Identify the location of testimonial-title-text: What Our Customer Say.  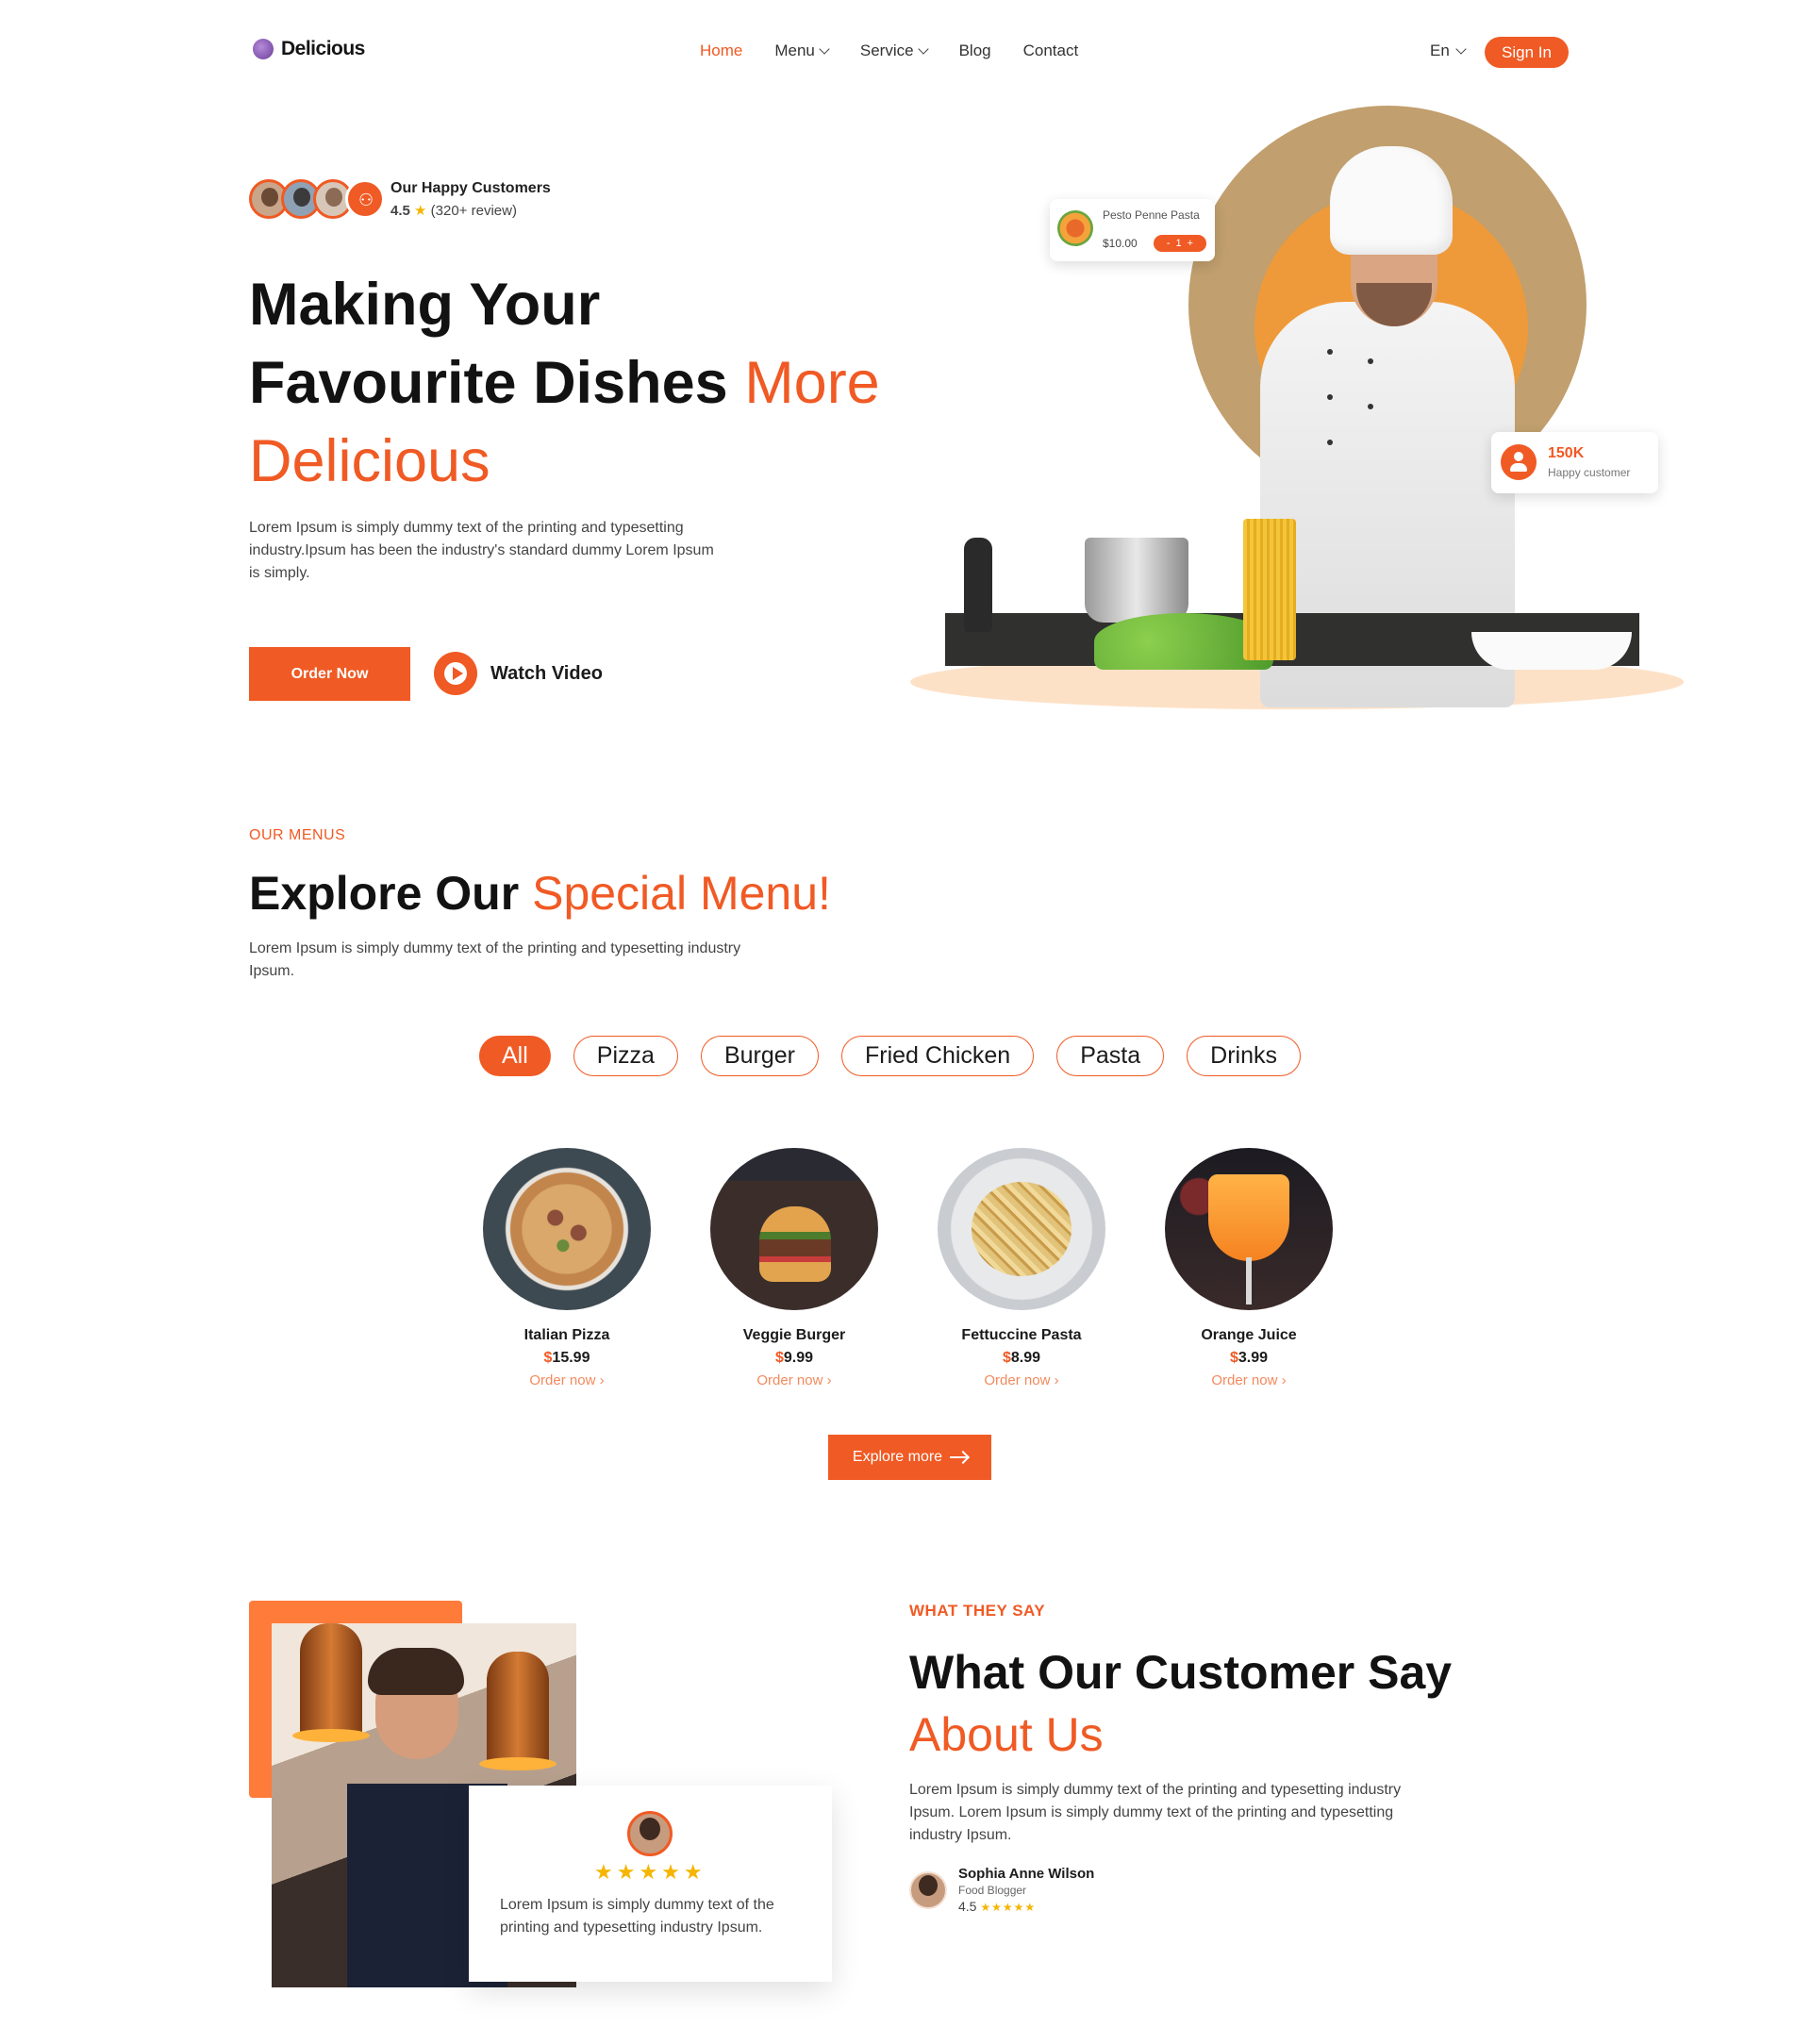
(1181, 1673).